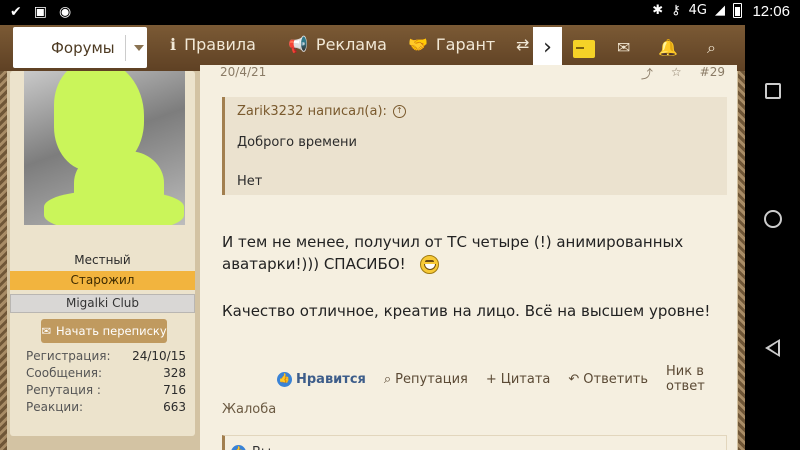 The image size is (800, 450). Describe the element at coordinates (173, 44) in the screenshot. I see `info-icon: ℹ` at that location.